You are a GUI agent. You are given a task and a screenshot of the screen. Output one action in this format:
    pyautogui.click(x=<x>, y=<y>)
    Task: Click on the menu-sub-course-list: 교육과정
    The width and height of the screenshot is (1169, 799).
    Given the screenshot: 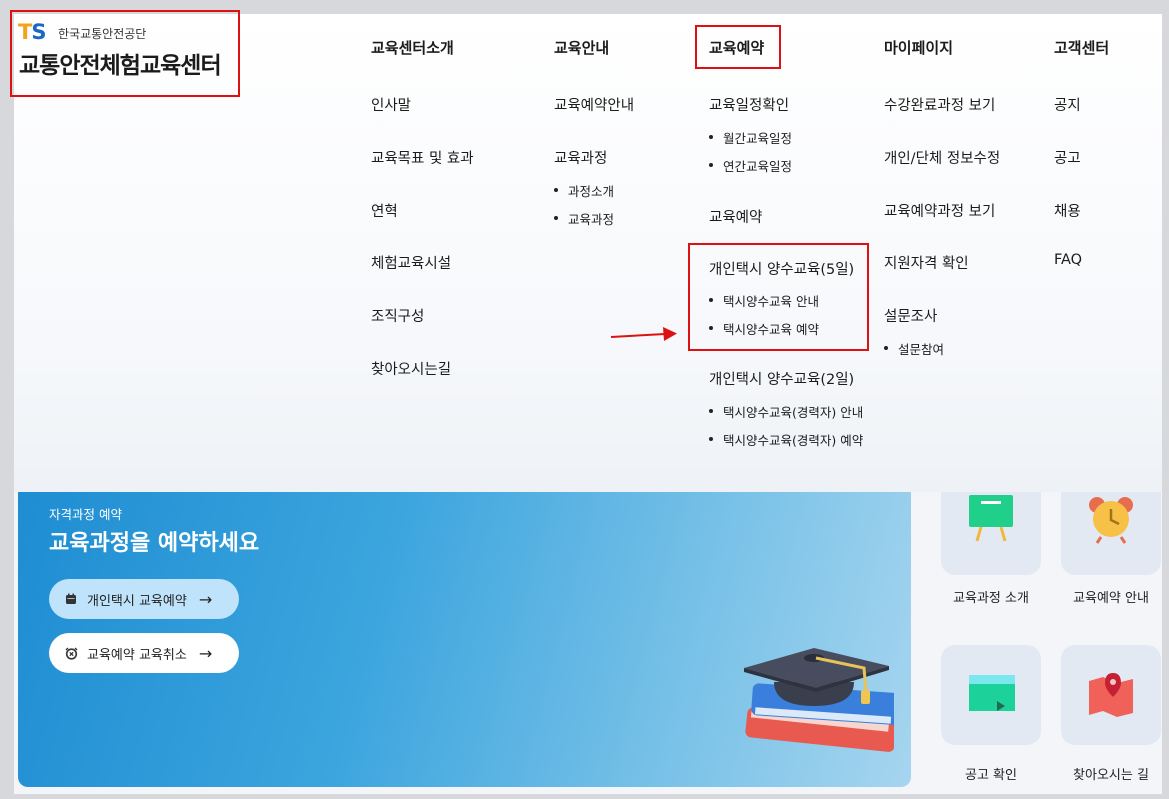 What is the action you would take?
    pyautogui.click(x=584, y=218)
    